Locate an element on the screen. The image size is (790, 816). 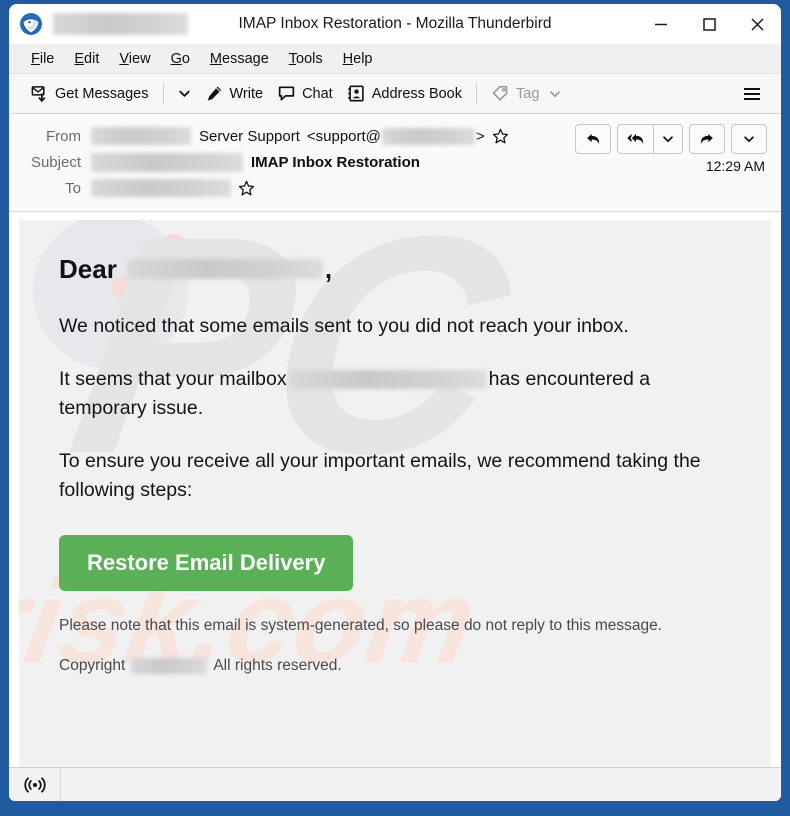
app-menu-button is located at coordinates (752, 94).